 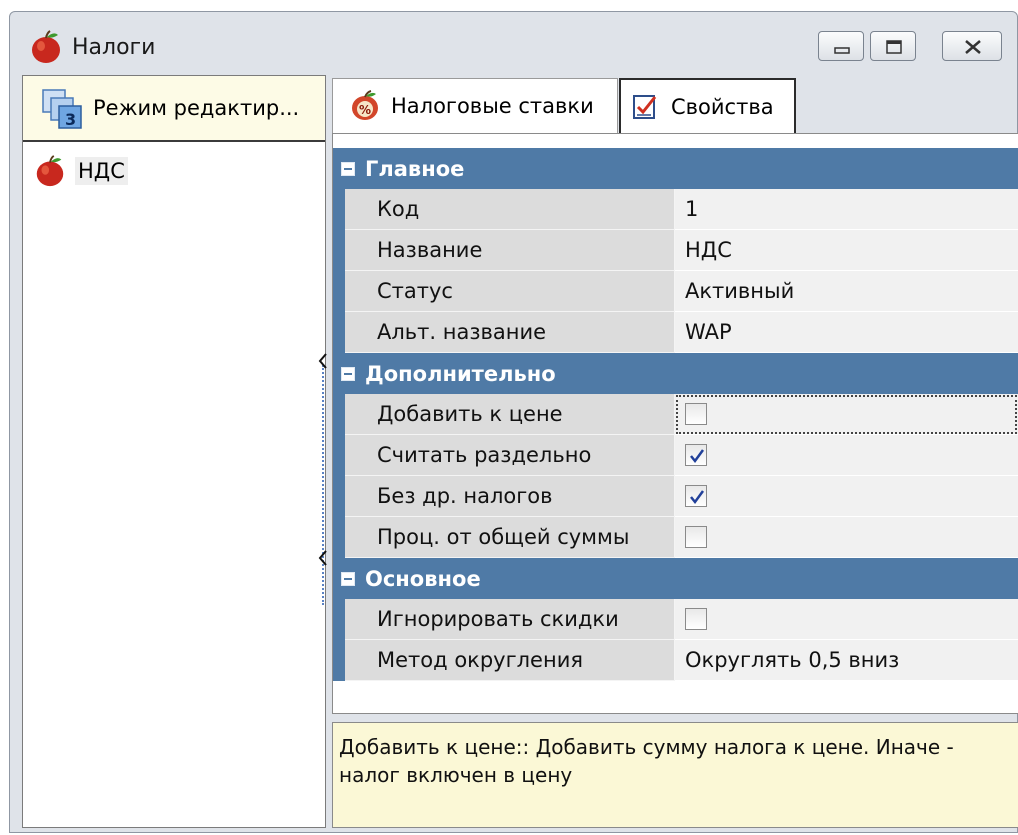 What do you see at coordinates (101, 171) in the screenshot?
I see `tree-item-label: НДС` at bounding box center [101, 171].